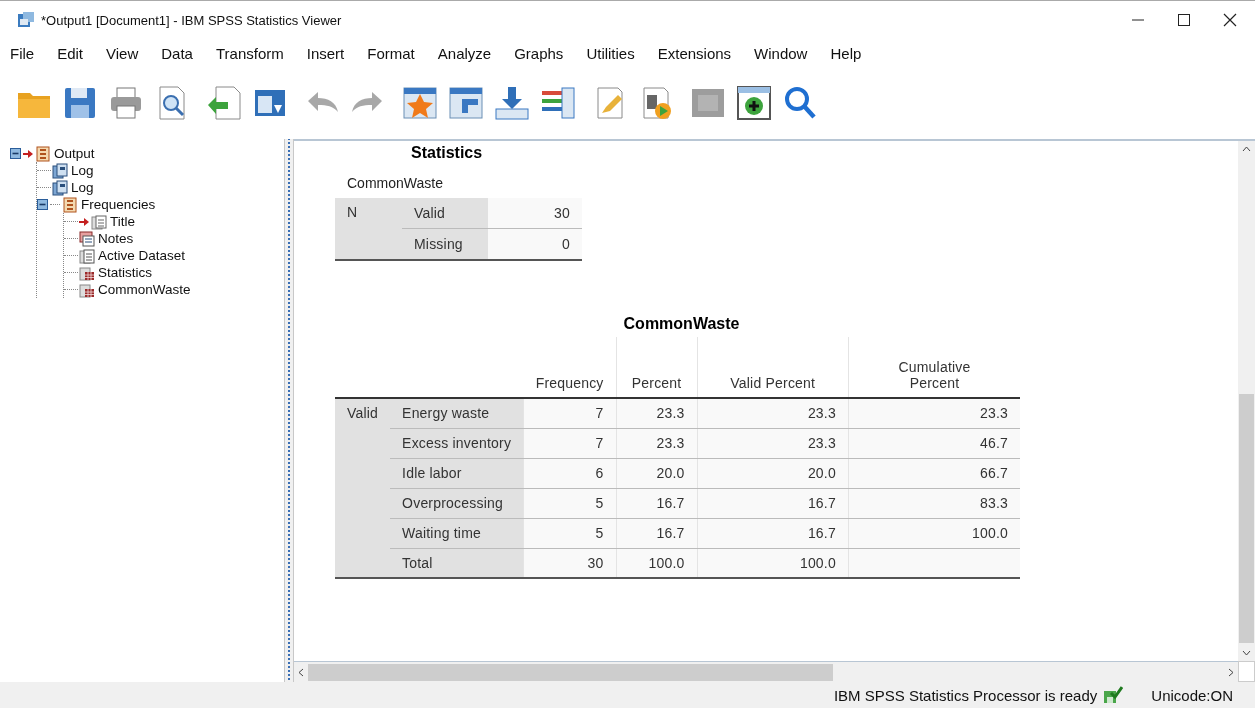 Image resolution: width=1255 pixels, height=708 pixels. Describe the element at coordinates (1113, 695) in the screenshot. I see `check-disk-icon` at that location.